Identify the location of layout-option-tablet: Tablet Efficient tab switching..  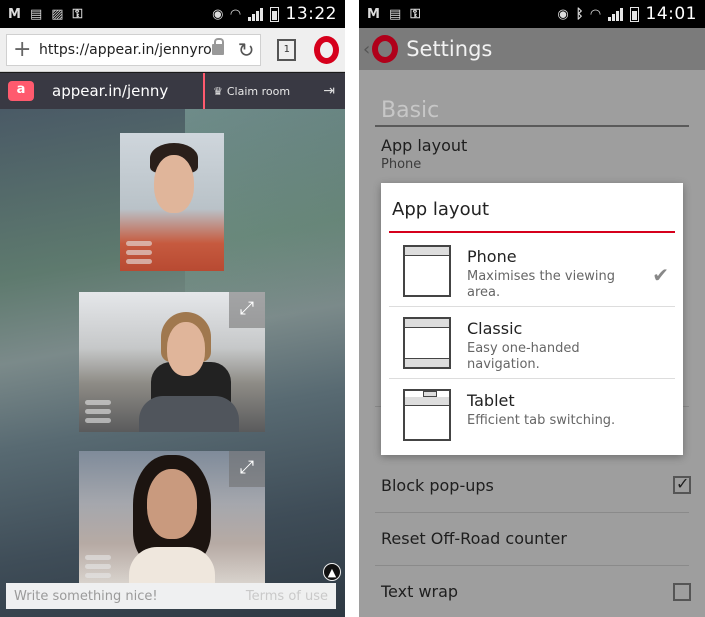
(532, 415).